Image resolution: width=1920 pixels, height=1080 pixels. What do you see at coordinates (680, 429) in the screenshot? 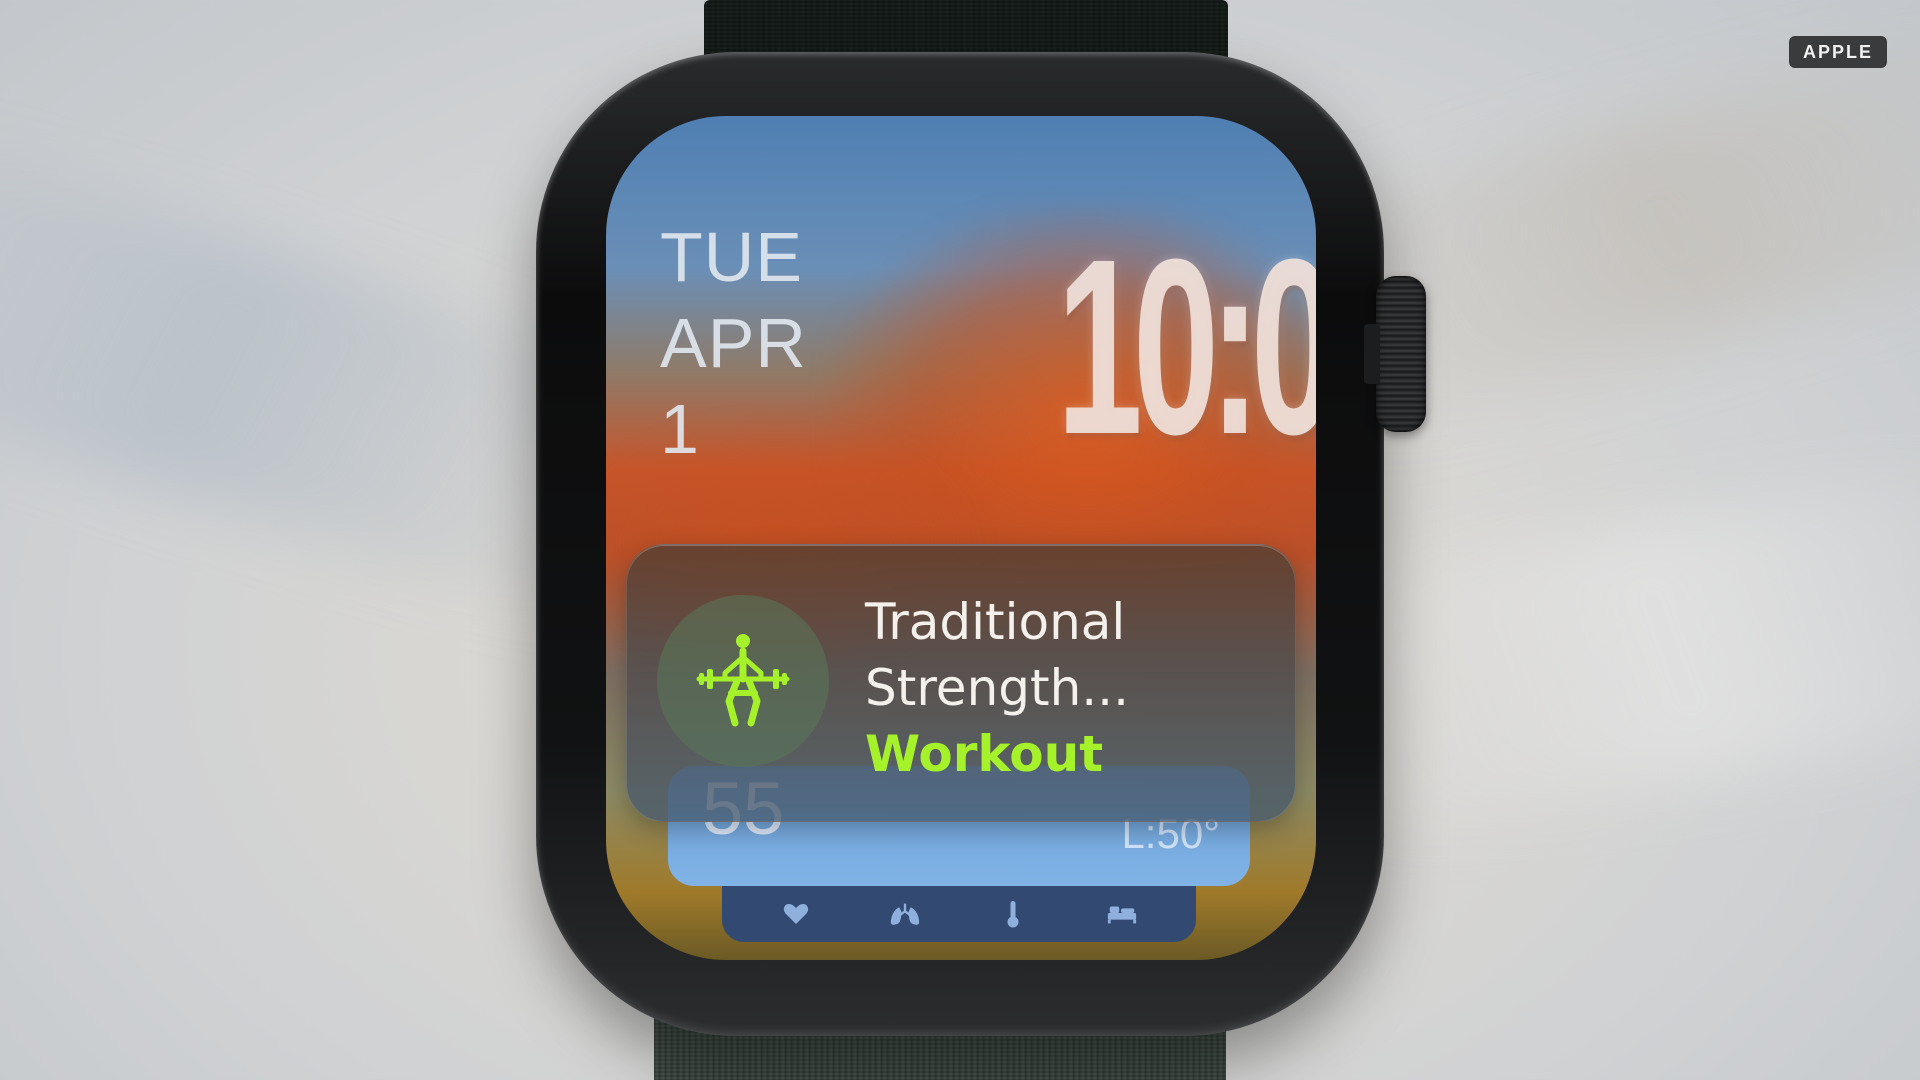
I see `day-label: 1` at bounding box center [680, 429].